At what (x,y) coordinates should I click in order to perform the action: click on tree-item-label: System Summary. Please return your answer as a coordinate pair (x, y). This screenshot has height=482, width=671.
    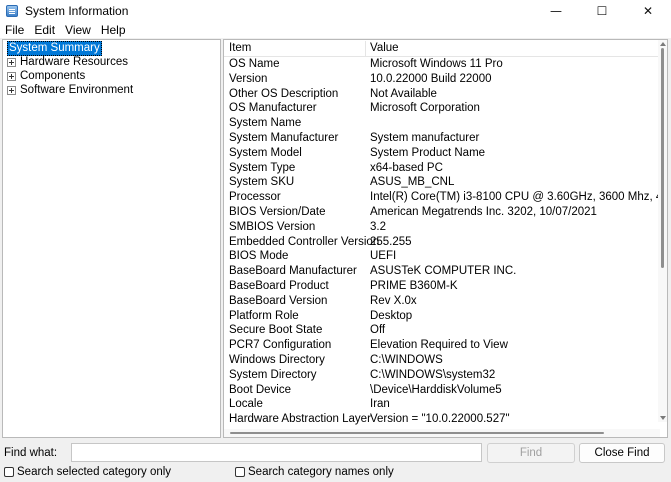
    Looking at the image, I should click on (54, 48).